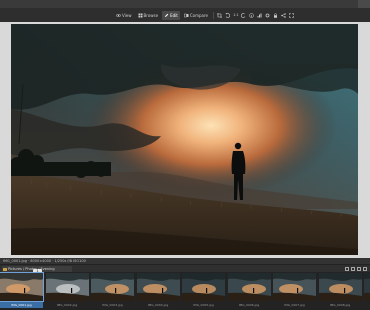 This screenshot has width=370, height=310. I want to click on compare-button: Compare, so click(196, 15).